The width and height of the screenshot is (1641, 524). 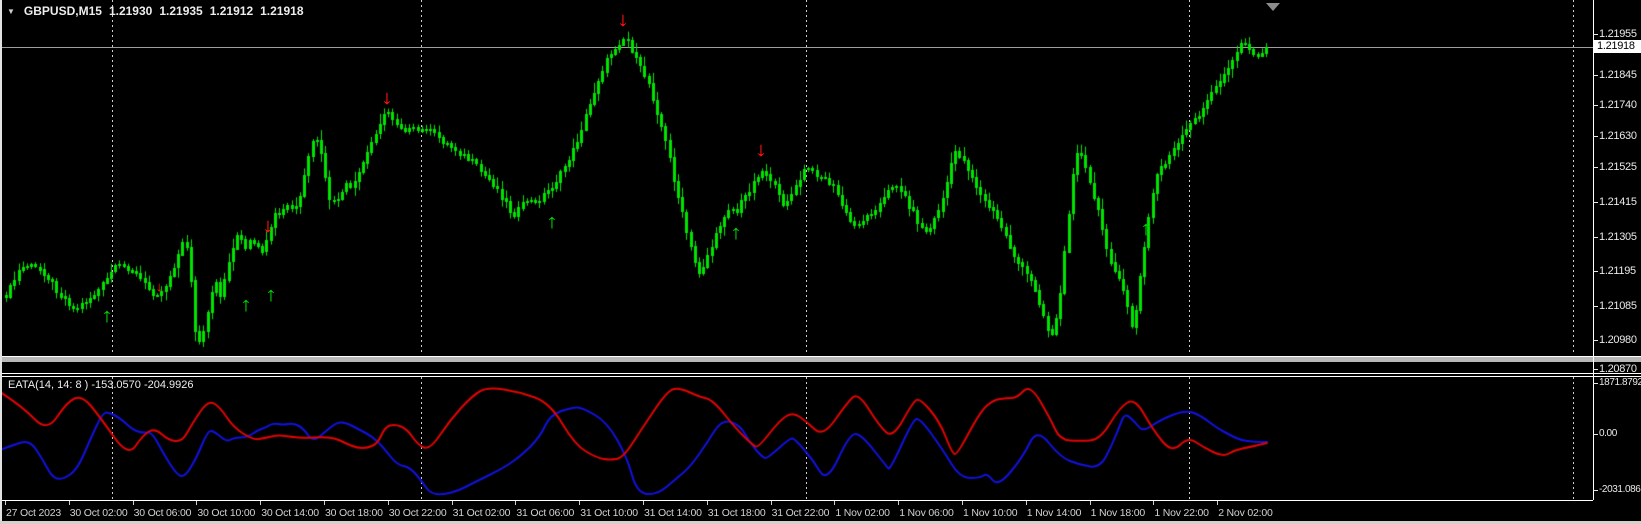 I want to click on axis-label: -2031.086, so click(x=1620, y=489).